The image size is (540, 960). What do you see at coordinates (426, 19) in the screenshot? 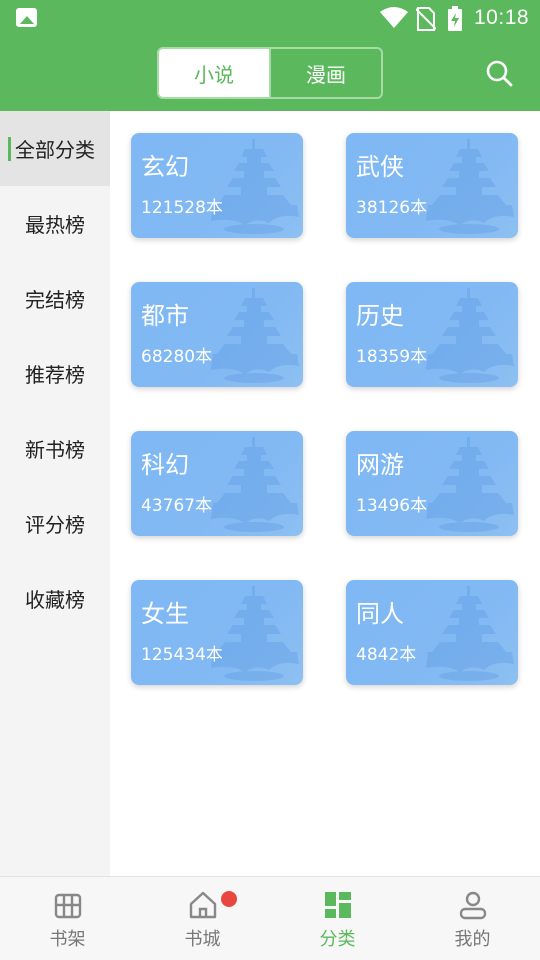
I see `no-sim-icon` at bounding box center [426, 19].